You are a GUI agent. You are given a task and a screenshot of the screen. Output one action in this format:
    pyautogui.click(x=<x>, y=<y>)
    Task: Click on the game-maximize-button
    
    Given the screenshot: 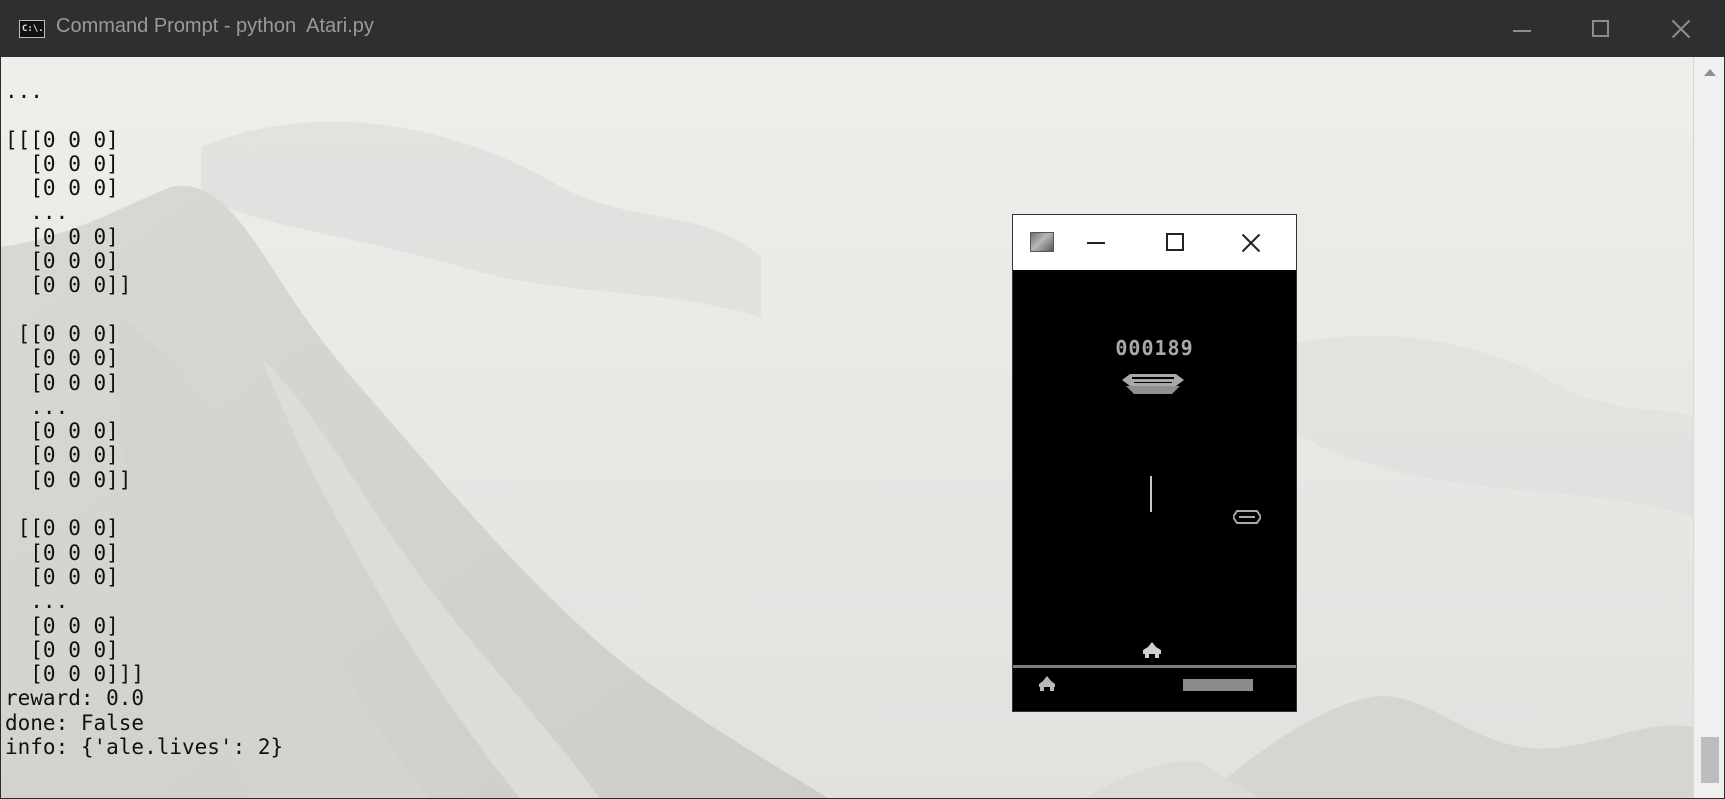 What is the action you would take?
    pyautogui.click(x=1175, y=242)
    